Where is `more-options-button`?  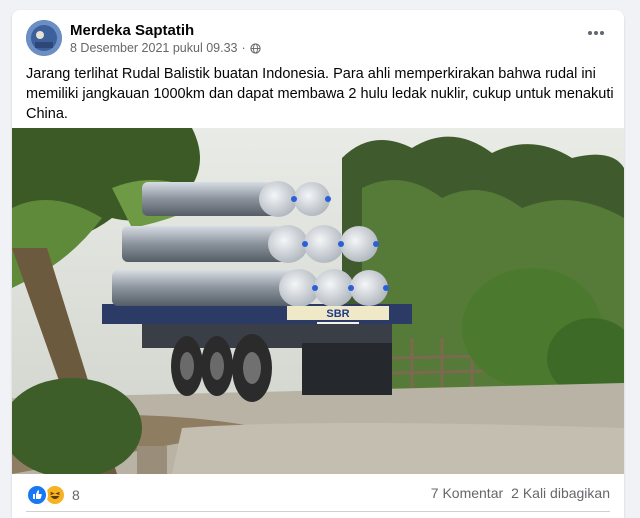
more-options-button is located at coordinates (596, 33).